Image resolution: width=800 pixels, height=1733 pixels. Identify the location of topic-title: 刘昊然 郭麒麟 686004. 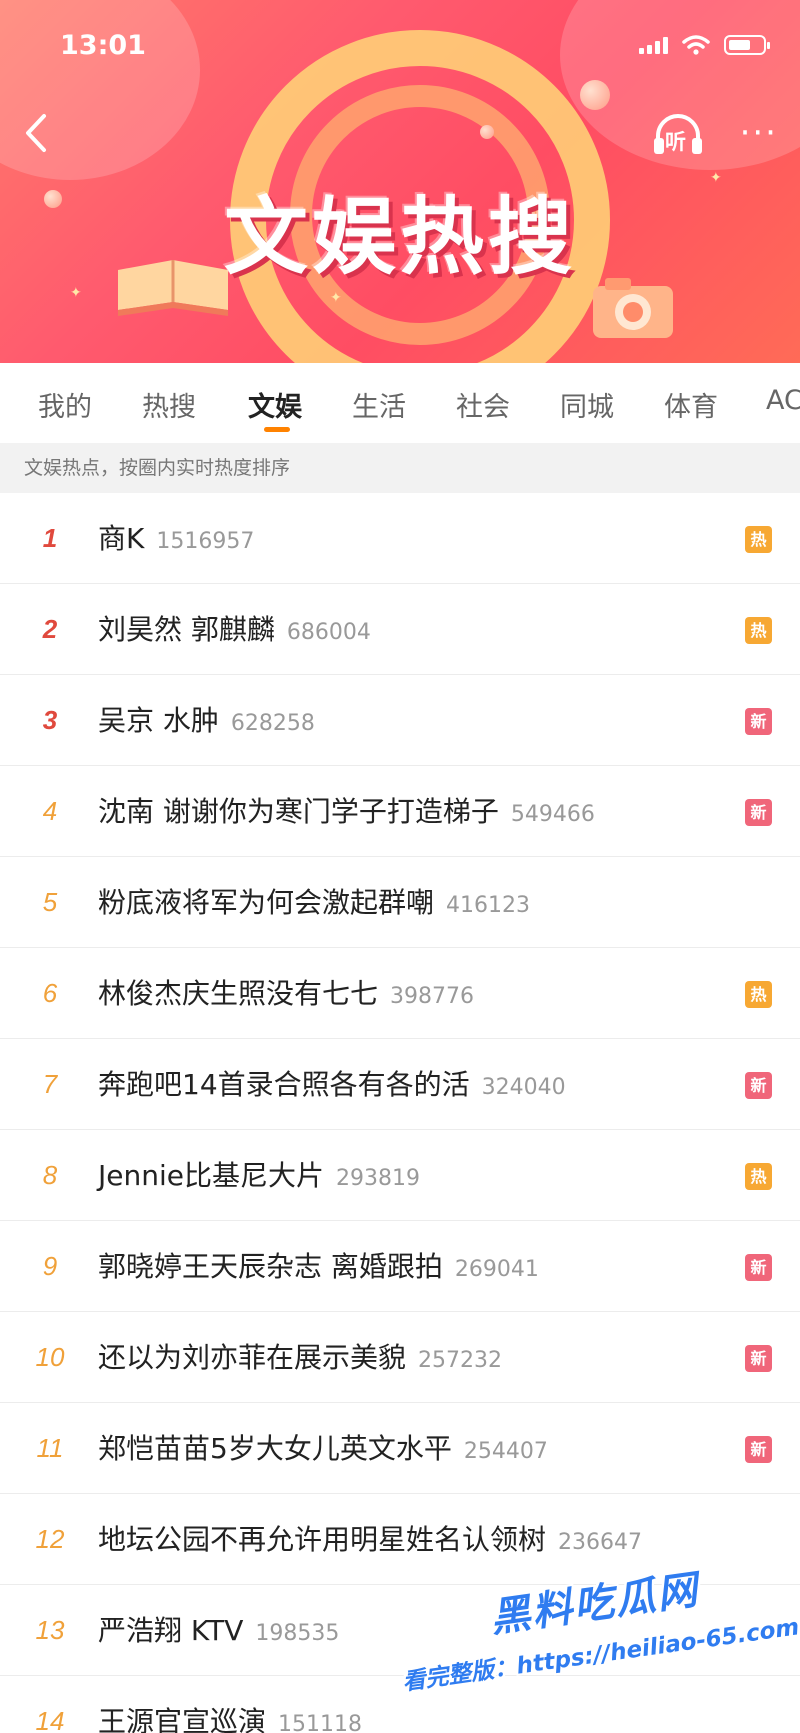
(234, 631).